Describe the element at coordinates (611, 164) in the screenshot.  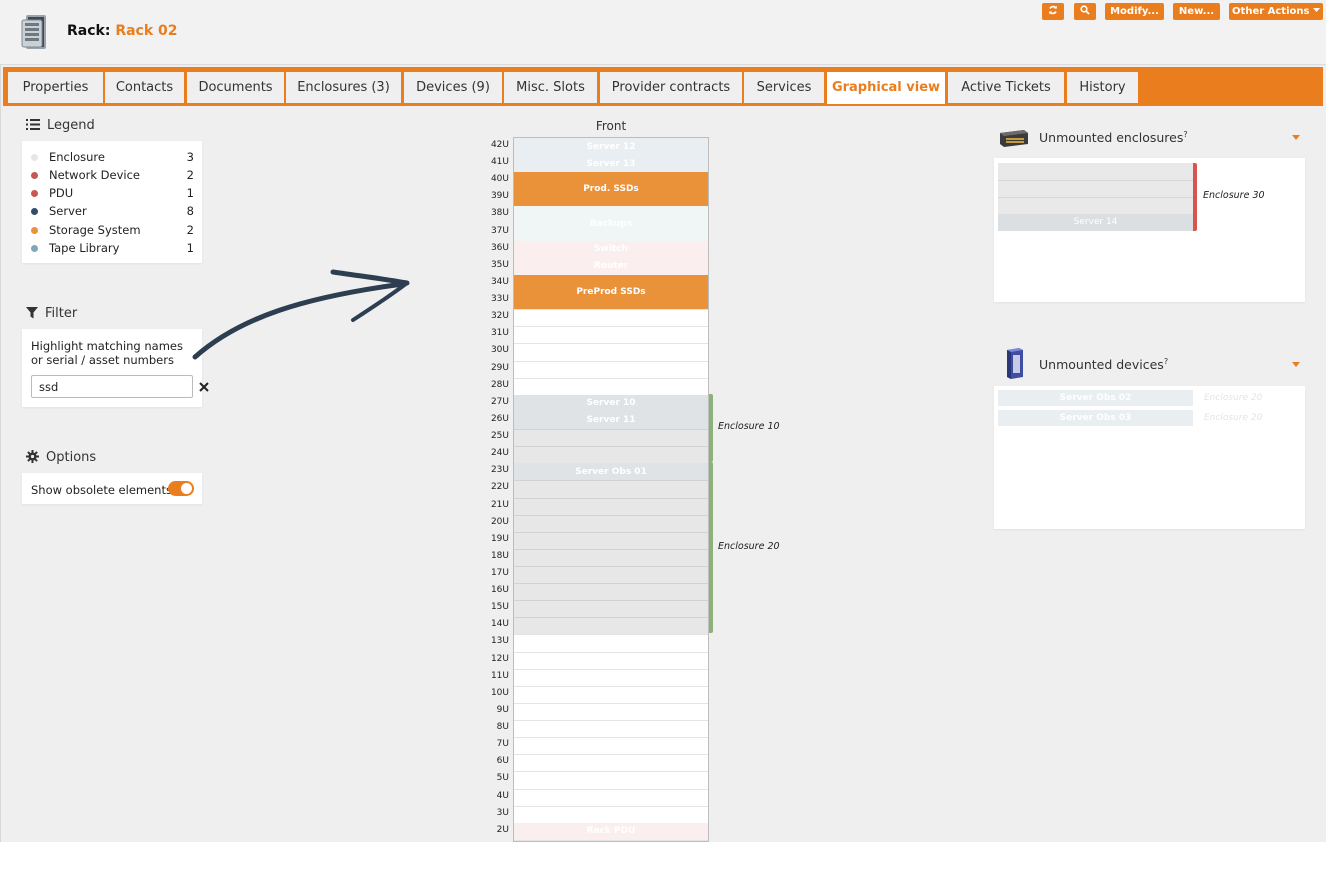
I see `rack-device: Server 13` at that location.